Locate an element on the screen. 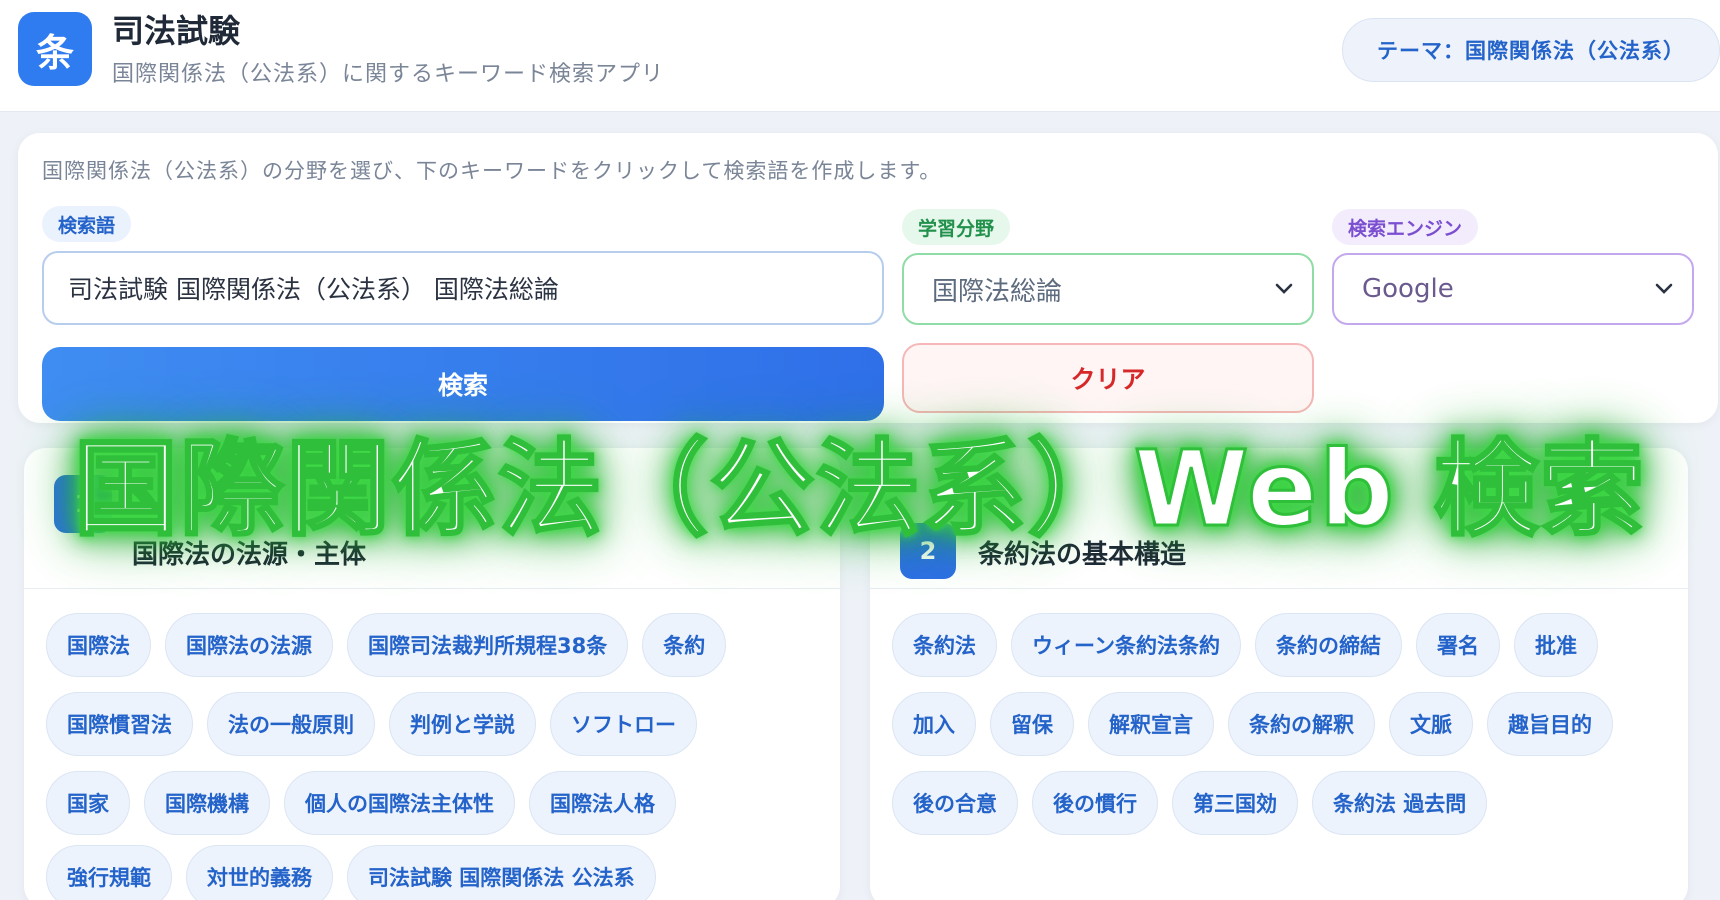 This screenshot has width=1720, height=900. keyword-tag: 条約法 is located at coordinates (944, 645).